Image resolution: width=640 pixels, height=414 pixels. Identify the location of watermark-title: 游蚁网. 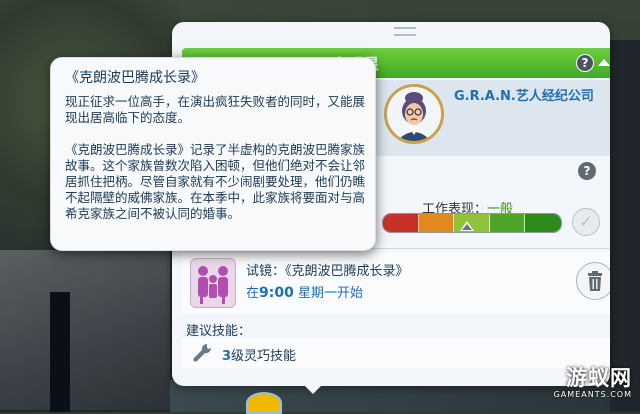
(599, 378).